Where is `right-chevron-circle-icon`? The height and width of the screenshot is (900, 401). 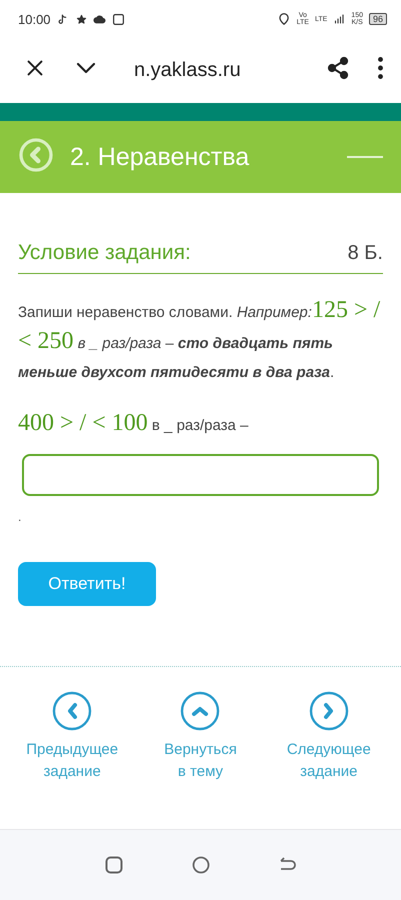
right-chevron-circle-icon is located at coordinates (328, 711).